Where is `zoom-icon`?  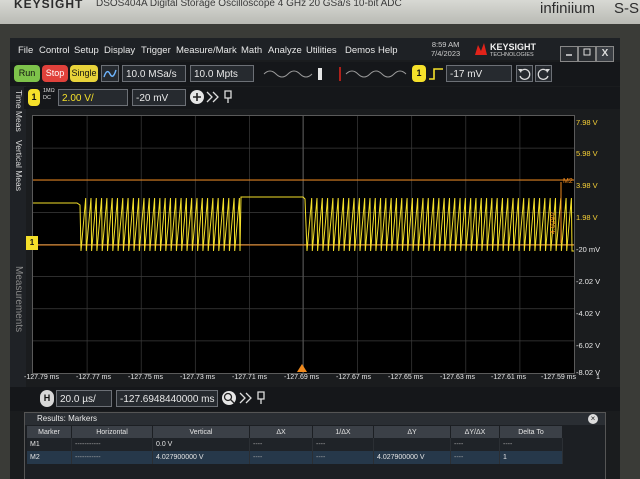 zoom-icon is located at coordinates (229, 398).